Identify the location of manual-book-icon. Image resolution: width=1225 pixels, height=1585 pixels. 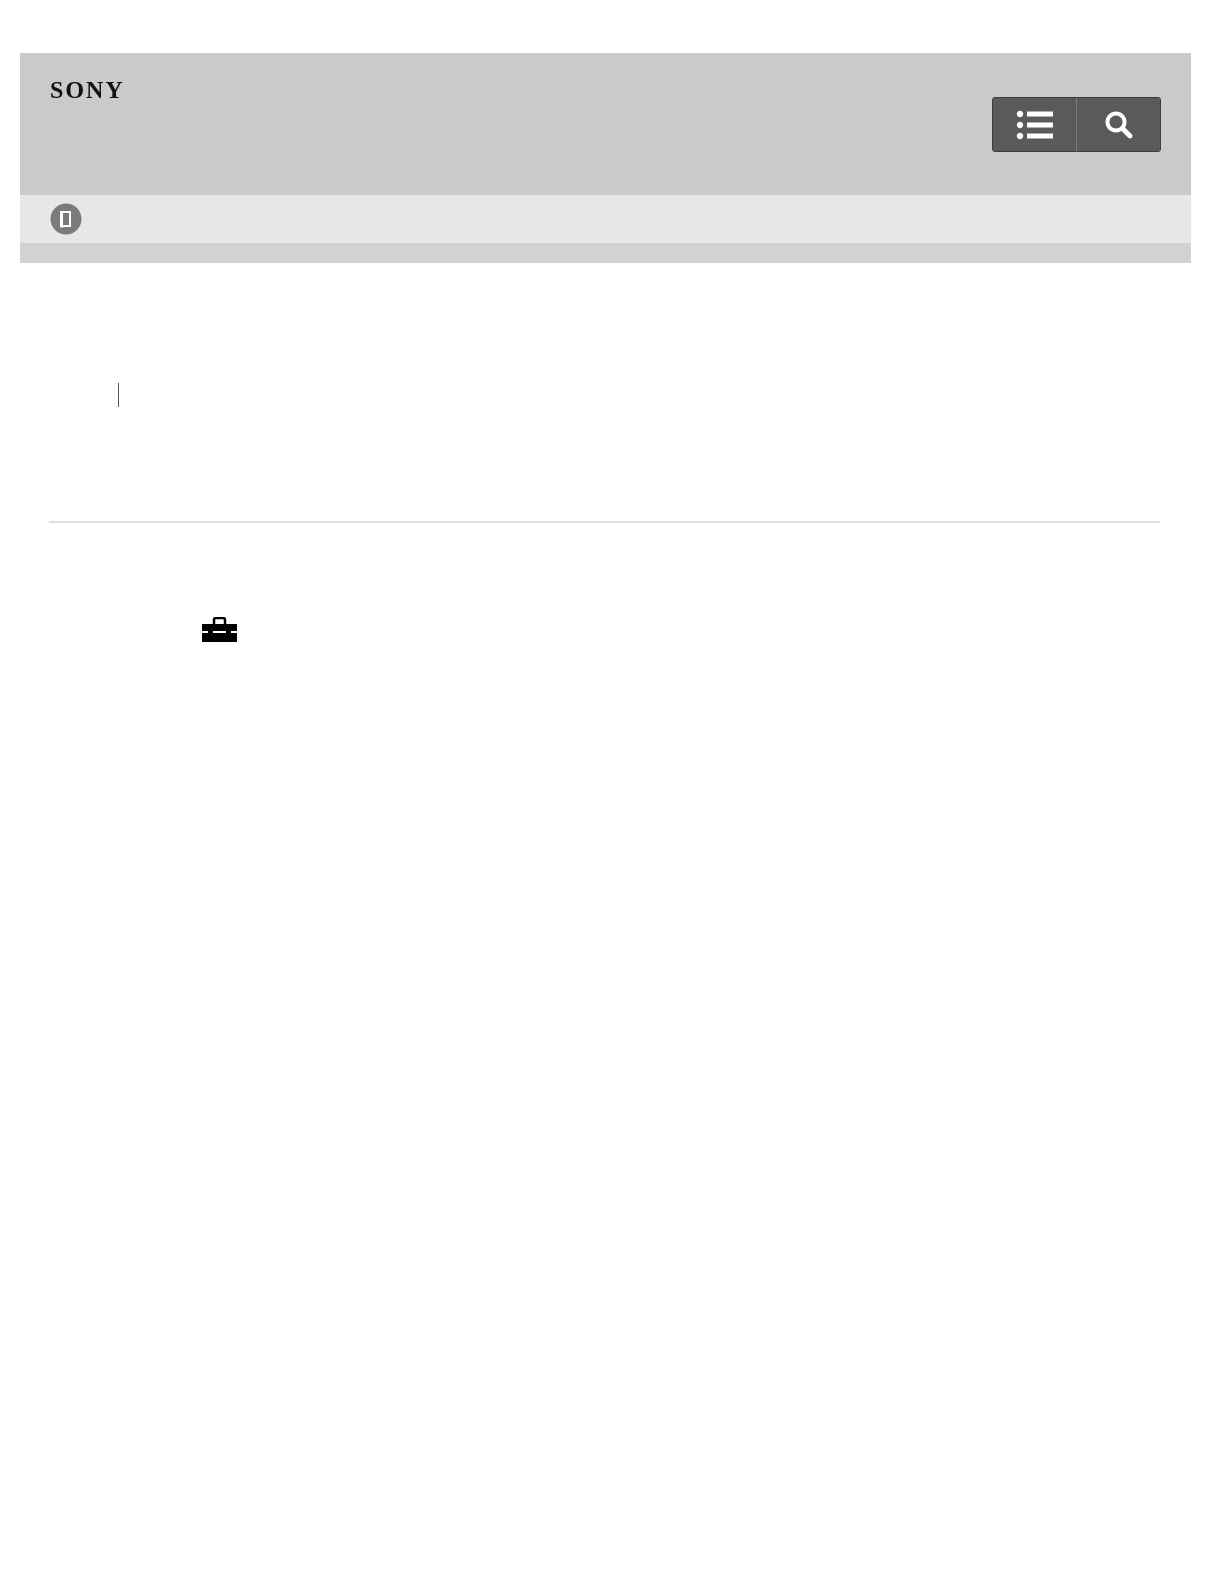
(66, 219).